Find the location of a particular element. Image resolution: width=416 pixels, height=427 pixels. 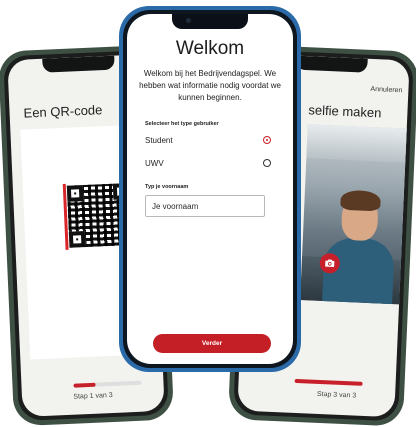

first-name-input is located at coordinates (205, 206).